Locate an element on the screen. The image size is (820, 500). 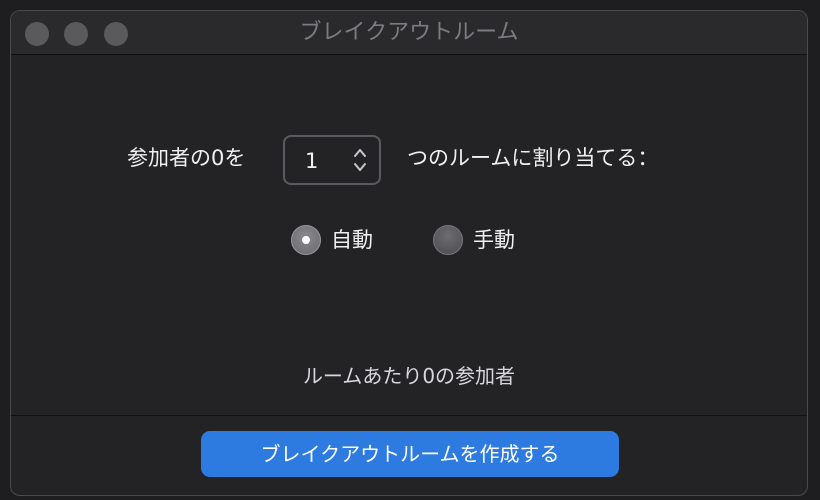
stepper-arrows-icon is located at coordinates (360, 160).